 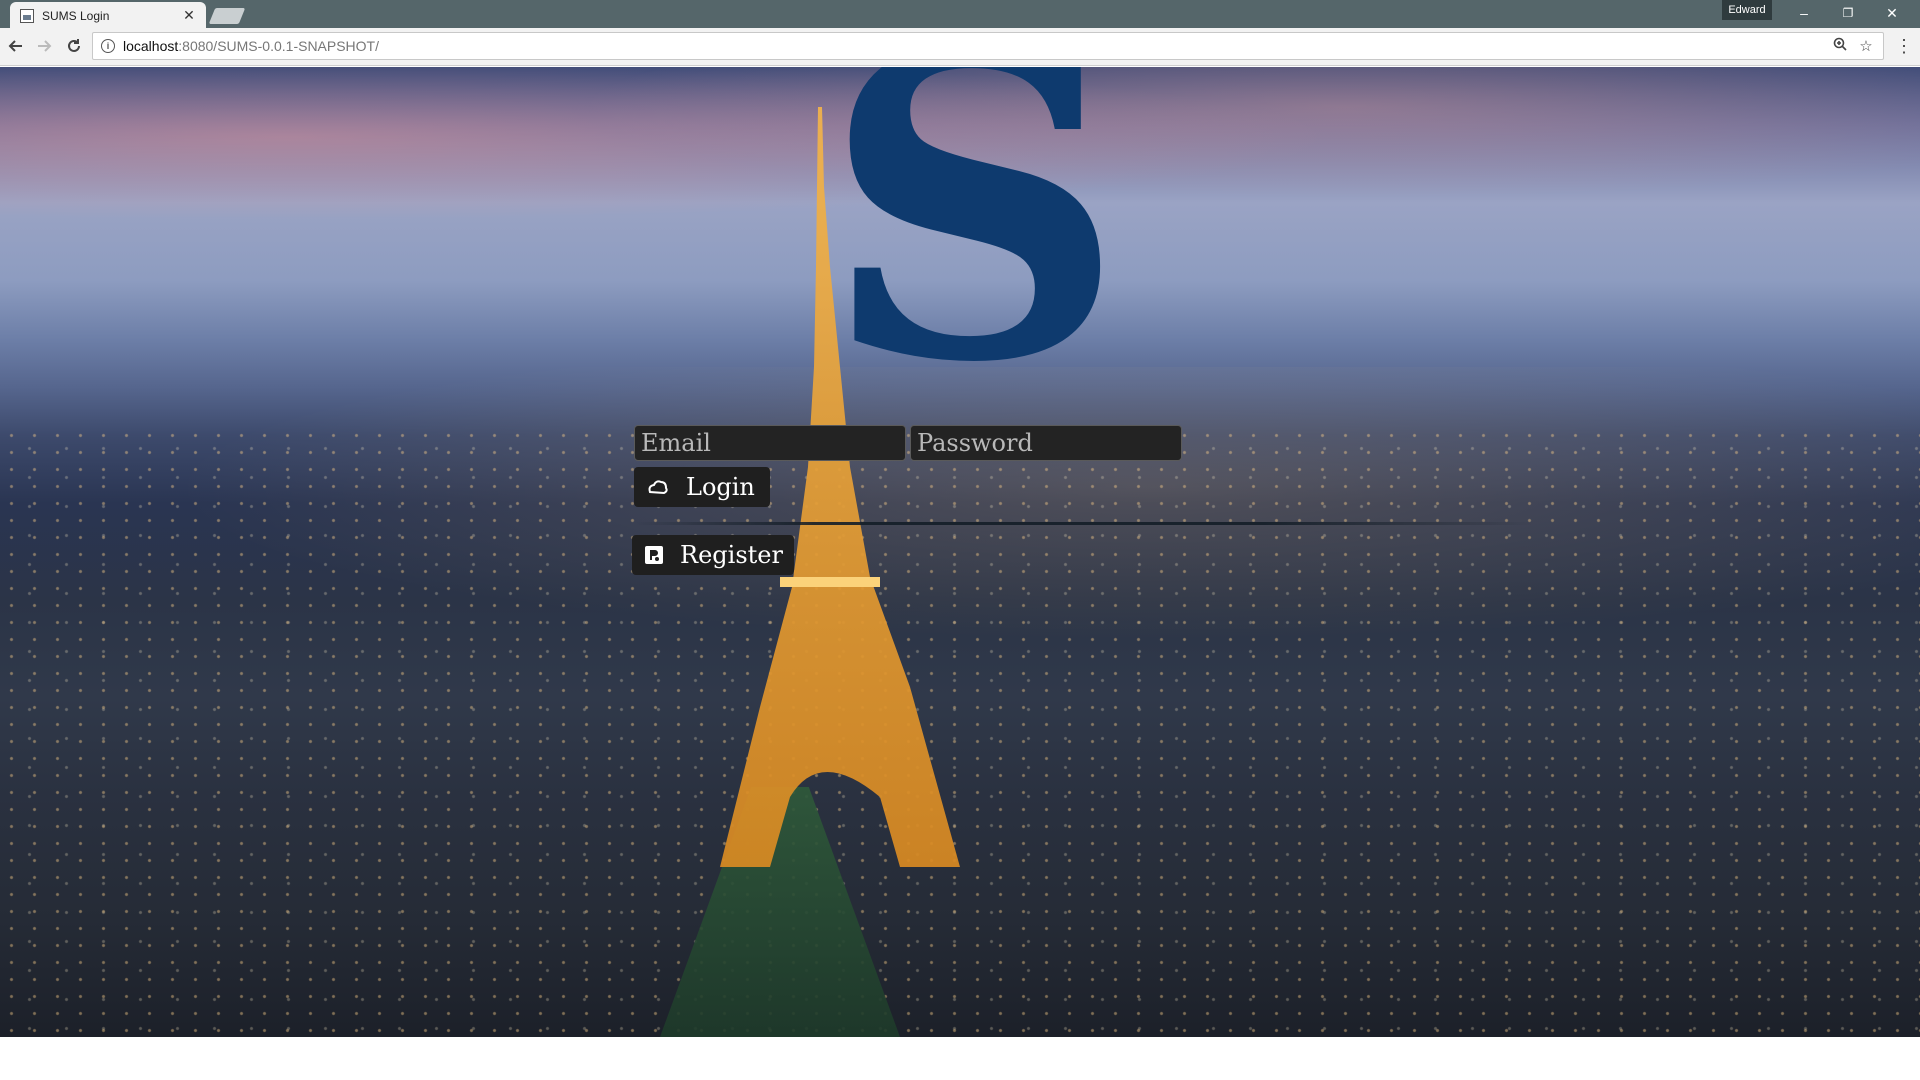 I want to click on login-button: Login, so click(x=702, y=487).